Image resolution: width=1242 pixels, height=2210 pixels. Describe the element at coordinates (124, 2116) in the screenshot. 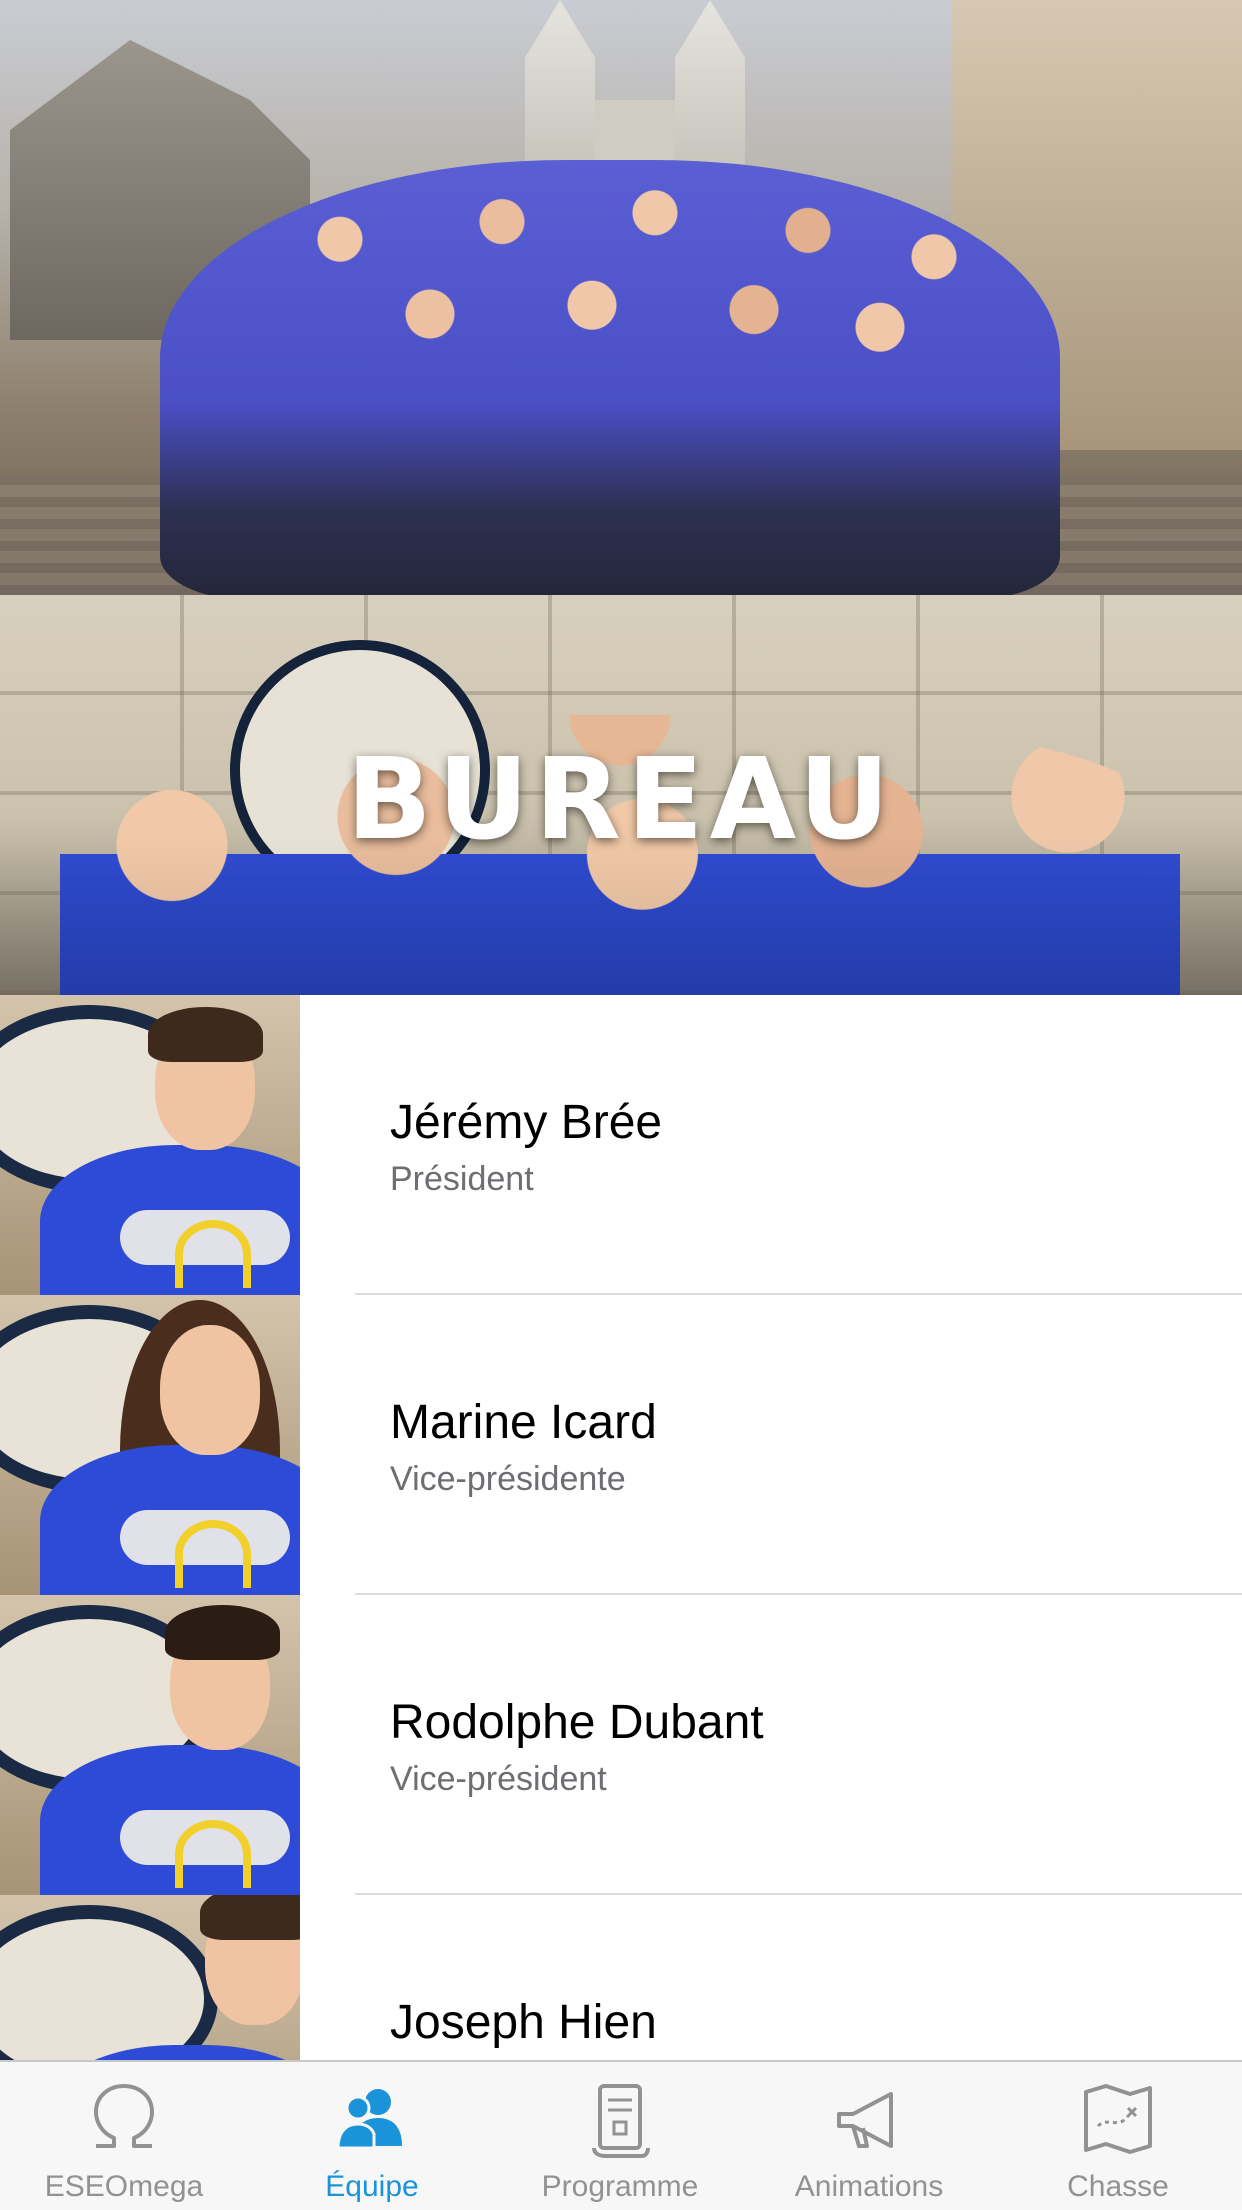

I see `omega-icon` at that location.